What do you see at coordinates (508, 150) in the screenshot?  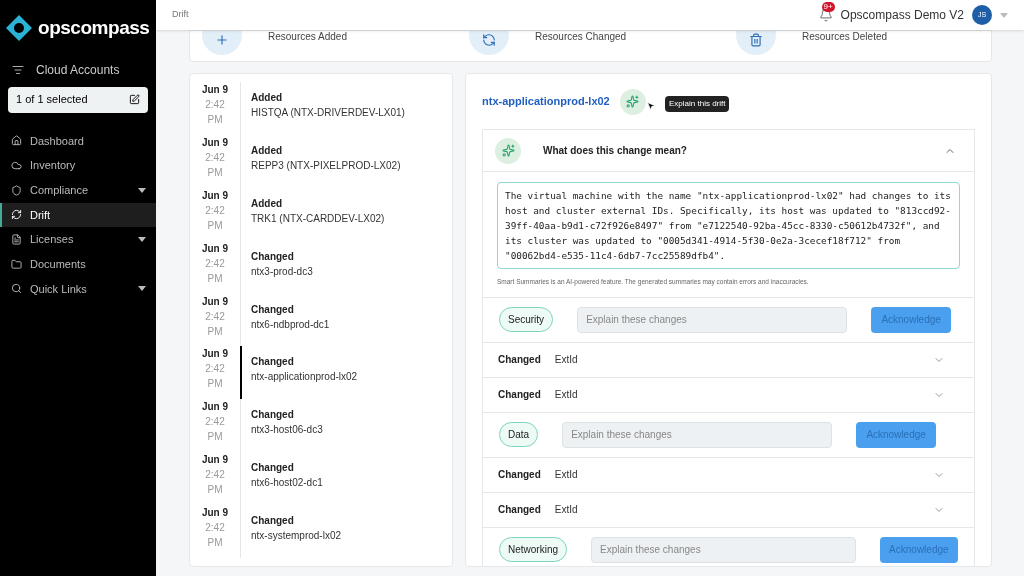 I see `sparkle-icon` at bounding box center [508, 150].